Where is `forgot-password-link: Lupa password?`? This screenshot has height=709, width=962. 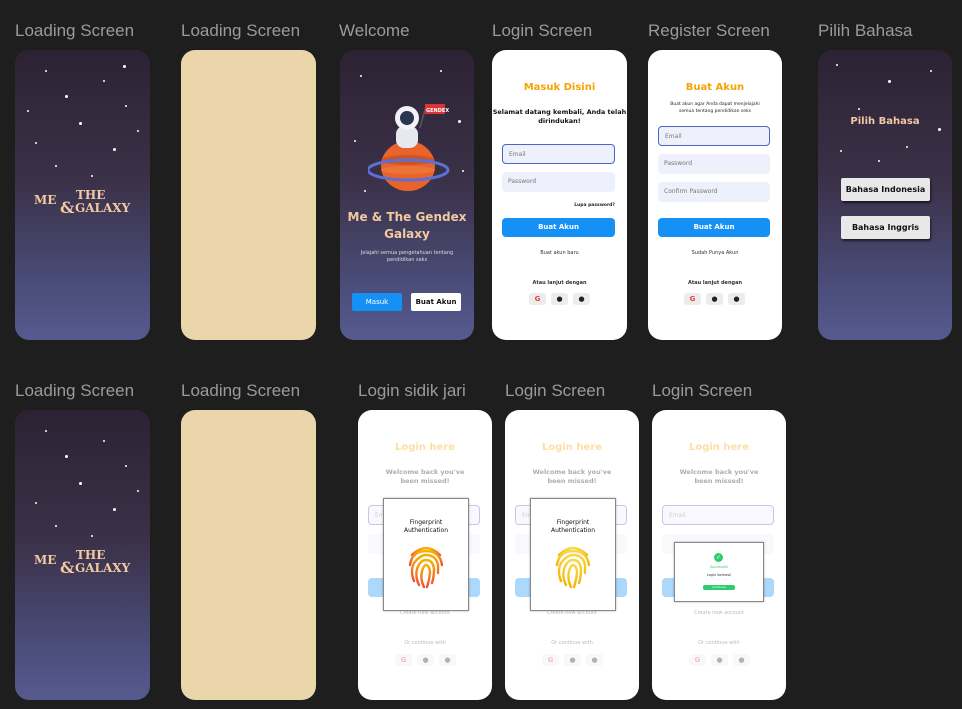
forgot-password-link: Lupa password? is located at coordinates (594, 205).